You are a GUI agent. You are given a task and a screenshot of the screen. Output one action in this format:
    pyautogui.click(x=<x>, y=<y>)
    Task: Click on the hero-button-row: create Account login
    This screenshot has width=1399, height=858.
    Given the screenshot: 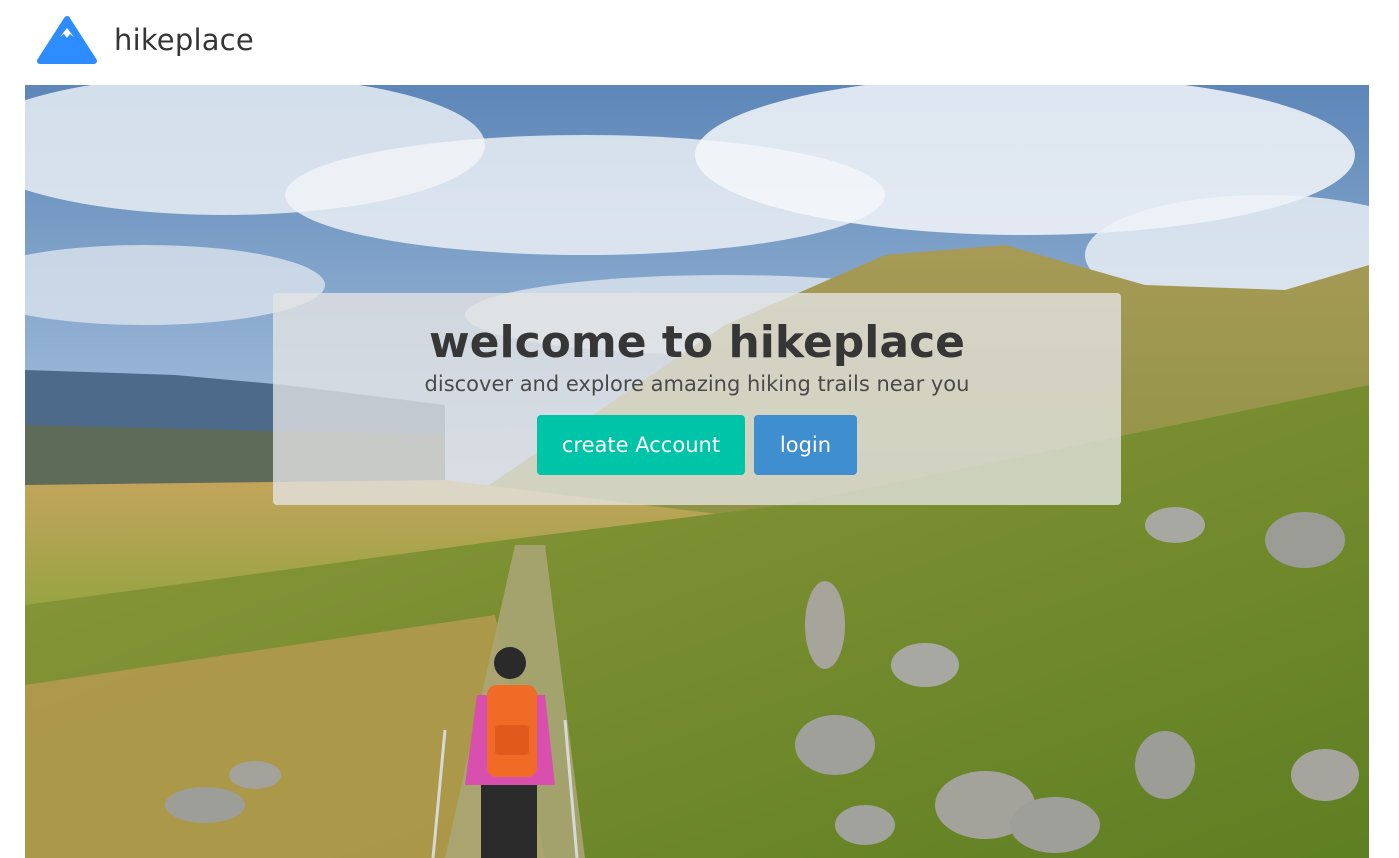 What is the action you would take?
    pyautogui.click(x=697, y=445)
    